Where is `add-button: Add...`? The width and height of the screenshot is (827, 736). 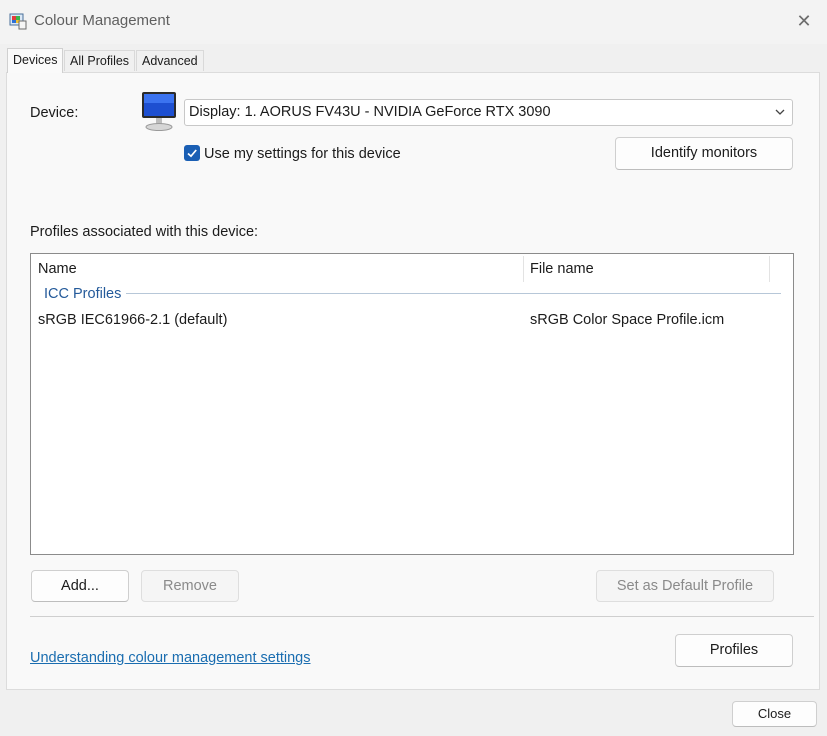
add-button: Add... is located at coordinates (80, 586).